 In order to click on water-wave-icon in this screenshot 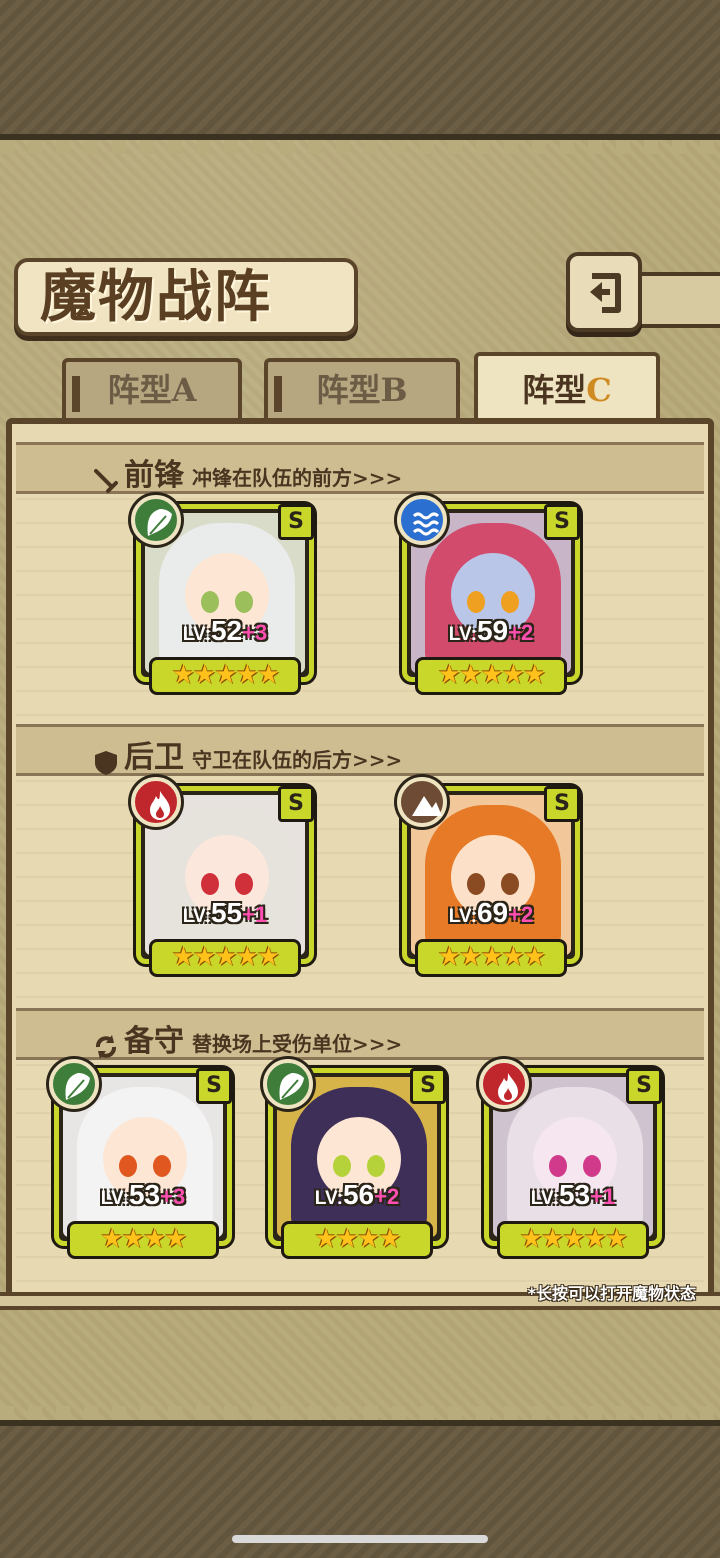, I will do `click(422, 520)`.